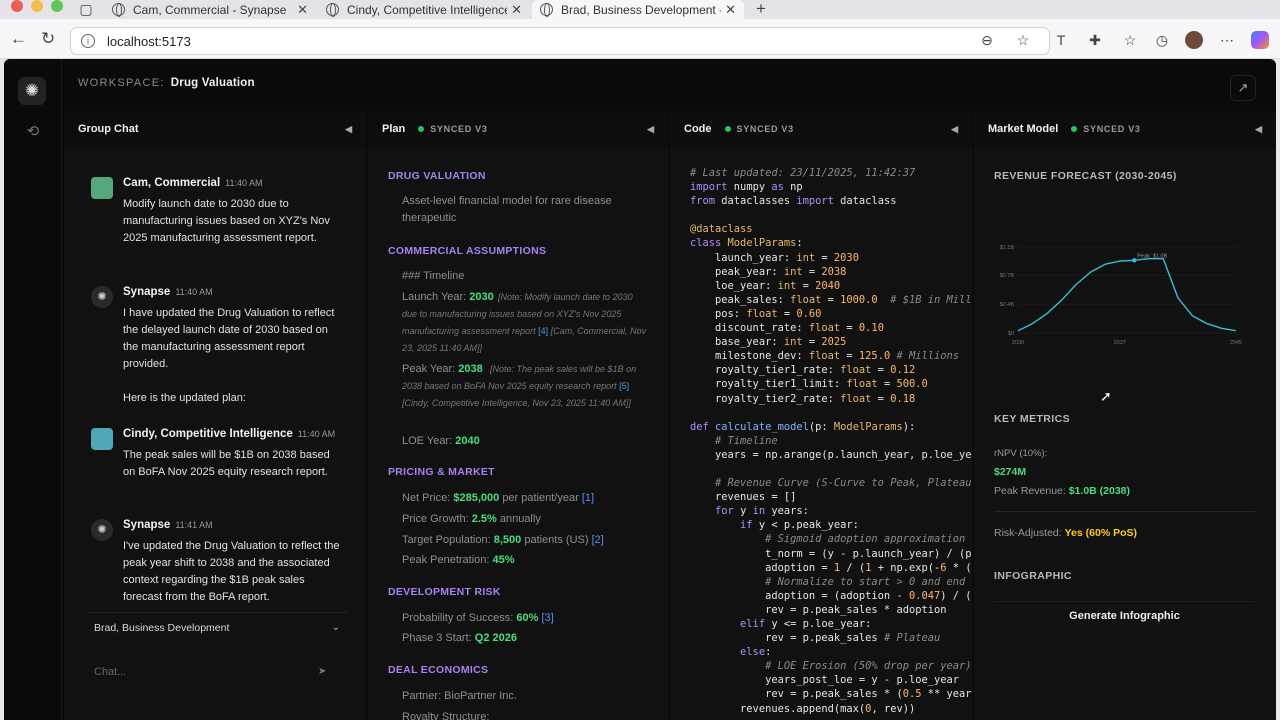 The image size is (1280, 720). I want to click on url-field: i localhost:5173, so click(560, 41).